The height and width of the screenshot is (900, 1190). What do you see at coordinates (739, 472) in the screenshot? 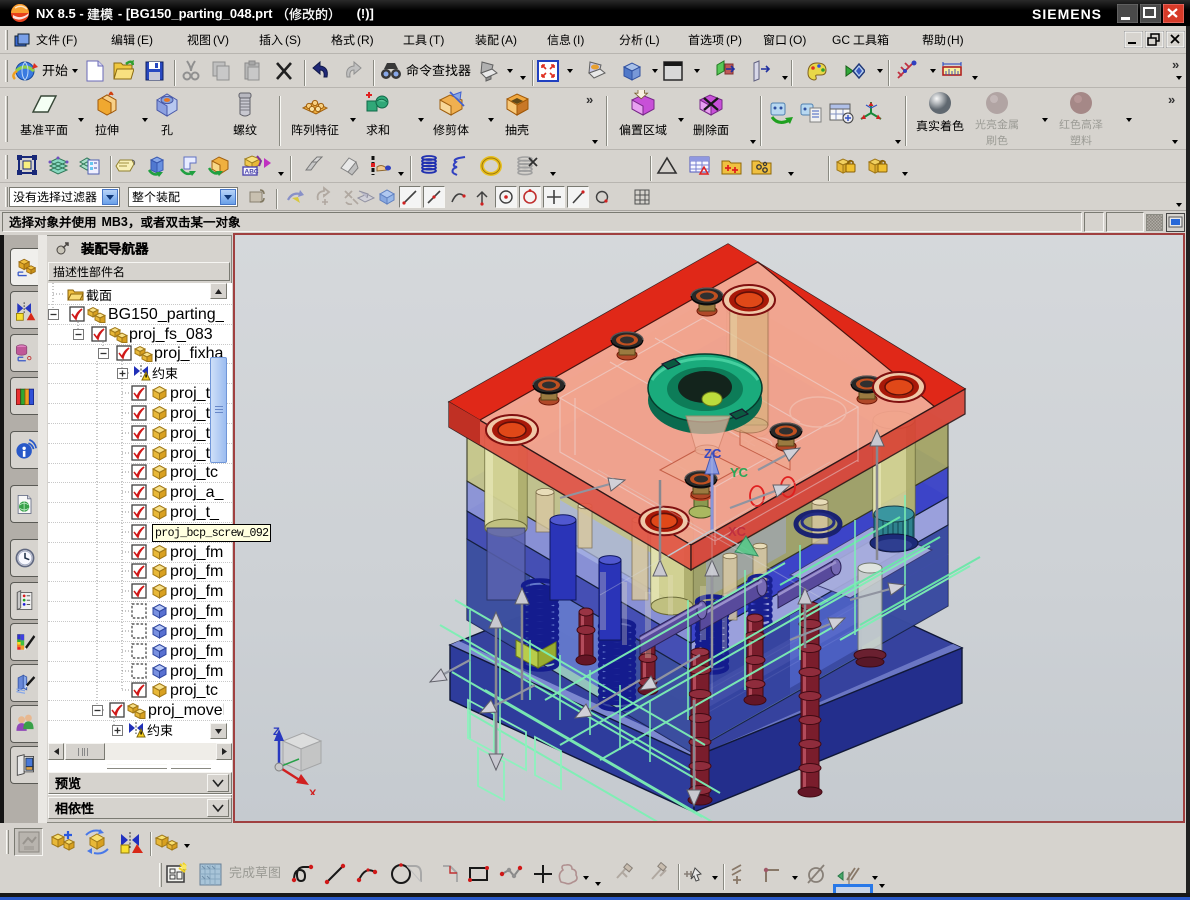
I see `svg-text: YC` at bounding box center [739, 472].